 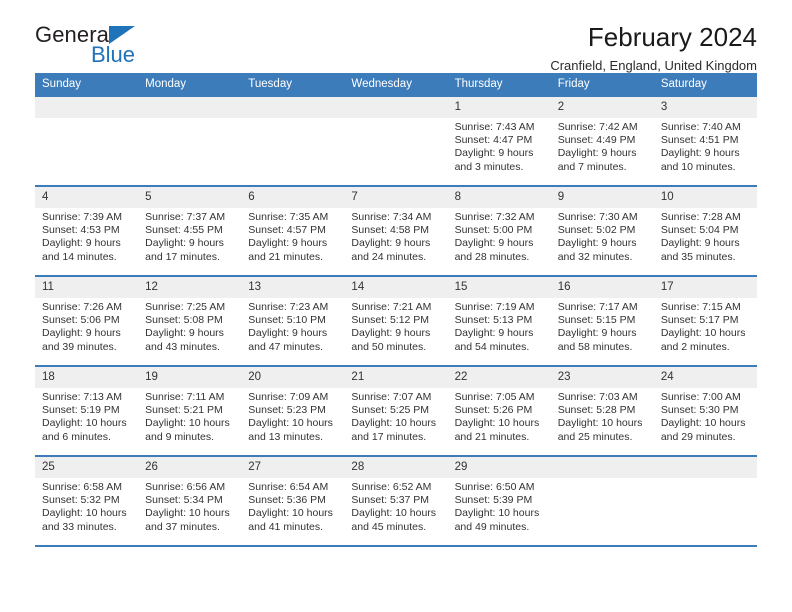 What do you see at coordinates (285, 526) in the screenshot?
I see `daylight-line-2: and 41 minutes.` at bounding box center [285, 526].